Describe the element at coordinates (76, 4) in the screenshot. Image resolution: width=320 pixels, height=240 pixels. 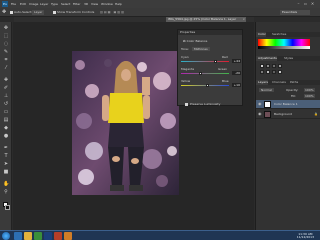
I see `menu-filter: Filter` at that location.